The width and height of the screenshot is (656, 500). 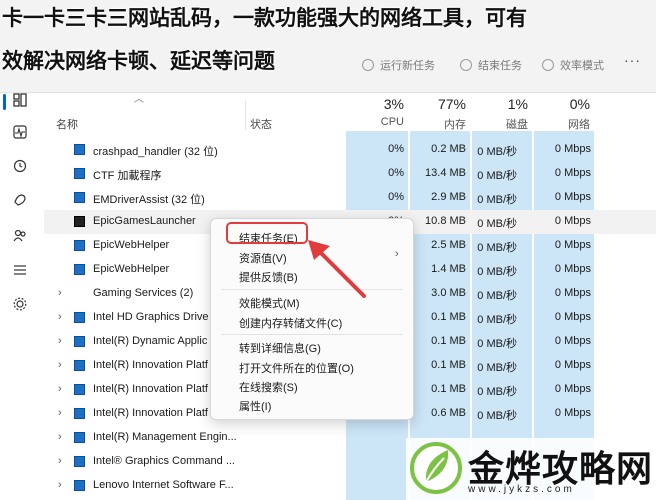 What do you see at coordinates (280, 348) in the screenshot?
I see `menu-item-go-to-details: 转到详细信息(G)` at bounding box center [280, 348].